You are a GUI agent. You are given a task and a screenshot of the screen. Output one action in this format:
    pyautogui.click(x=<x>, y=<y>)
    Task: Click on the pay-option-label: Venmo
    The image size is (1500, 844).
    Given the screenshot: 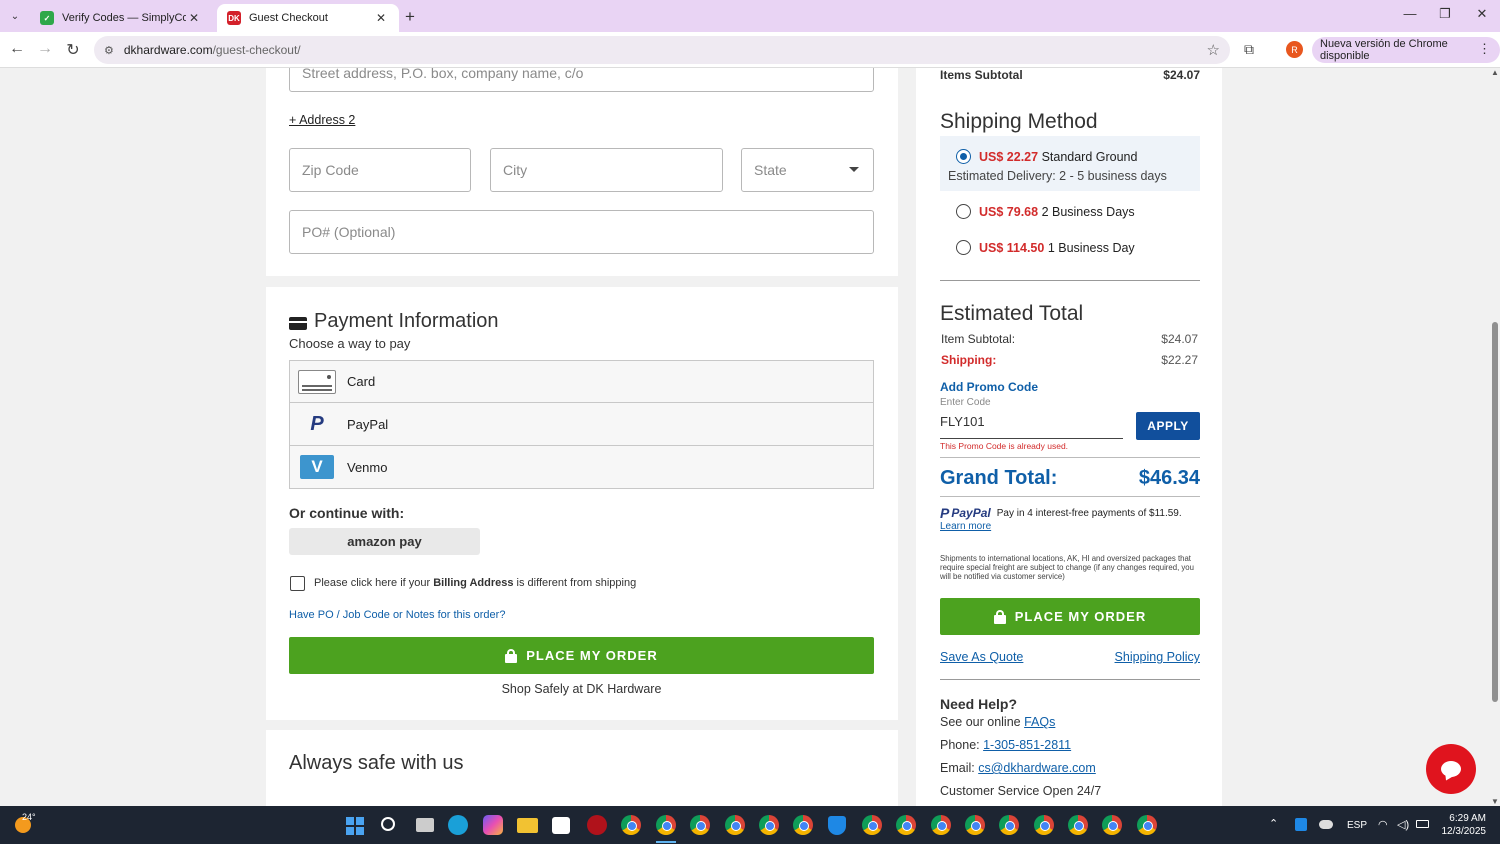 What is the action you would take?
    pyautogui.click(x=367, y=467)
    